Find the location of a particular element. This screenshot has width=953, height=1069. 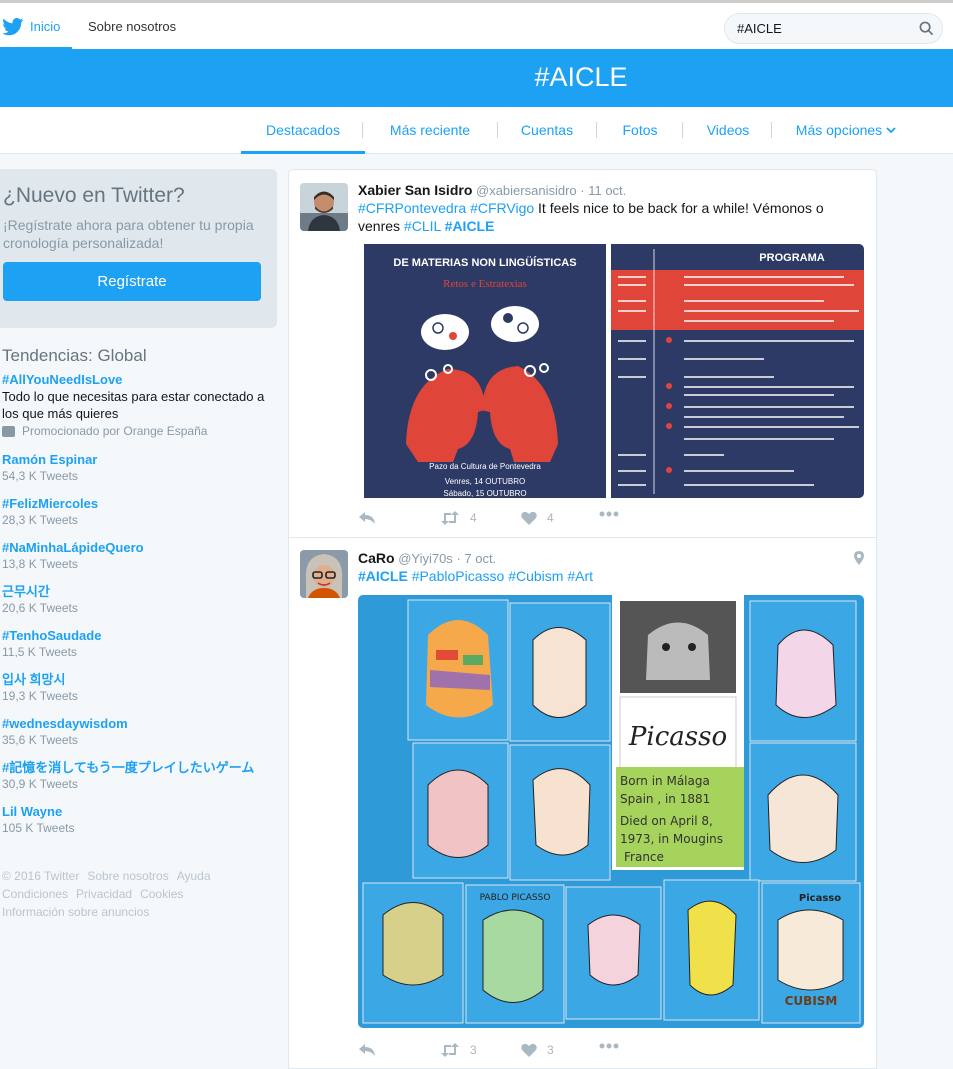

footer-copyright: © 2016 Twitter is located at coordinates (41, 876).